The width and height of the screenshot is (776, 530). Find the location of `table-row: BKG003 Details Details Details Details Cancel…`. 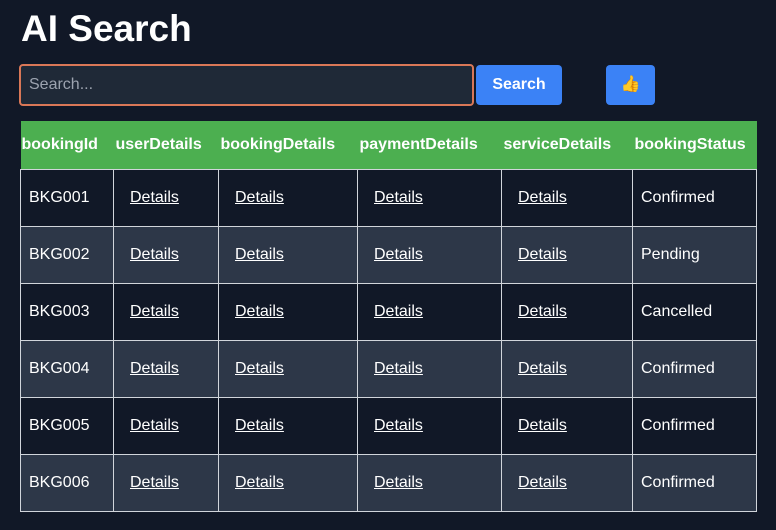

table-row: BKG003 Details Details Details Details Cancel… is located at coordinates (388, 312).